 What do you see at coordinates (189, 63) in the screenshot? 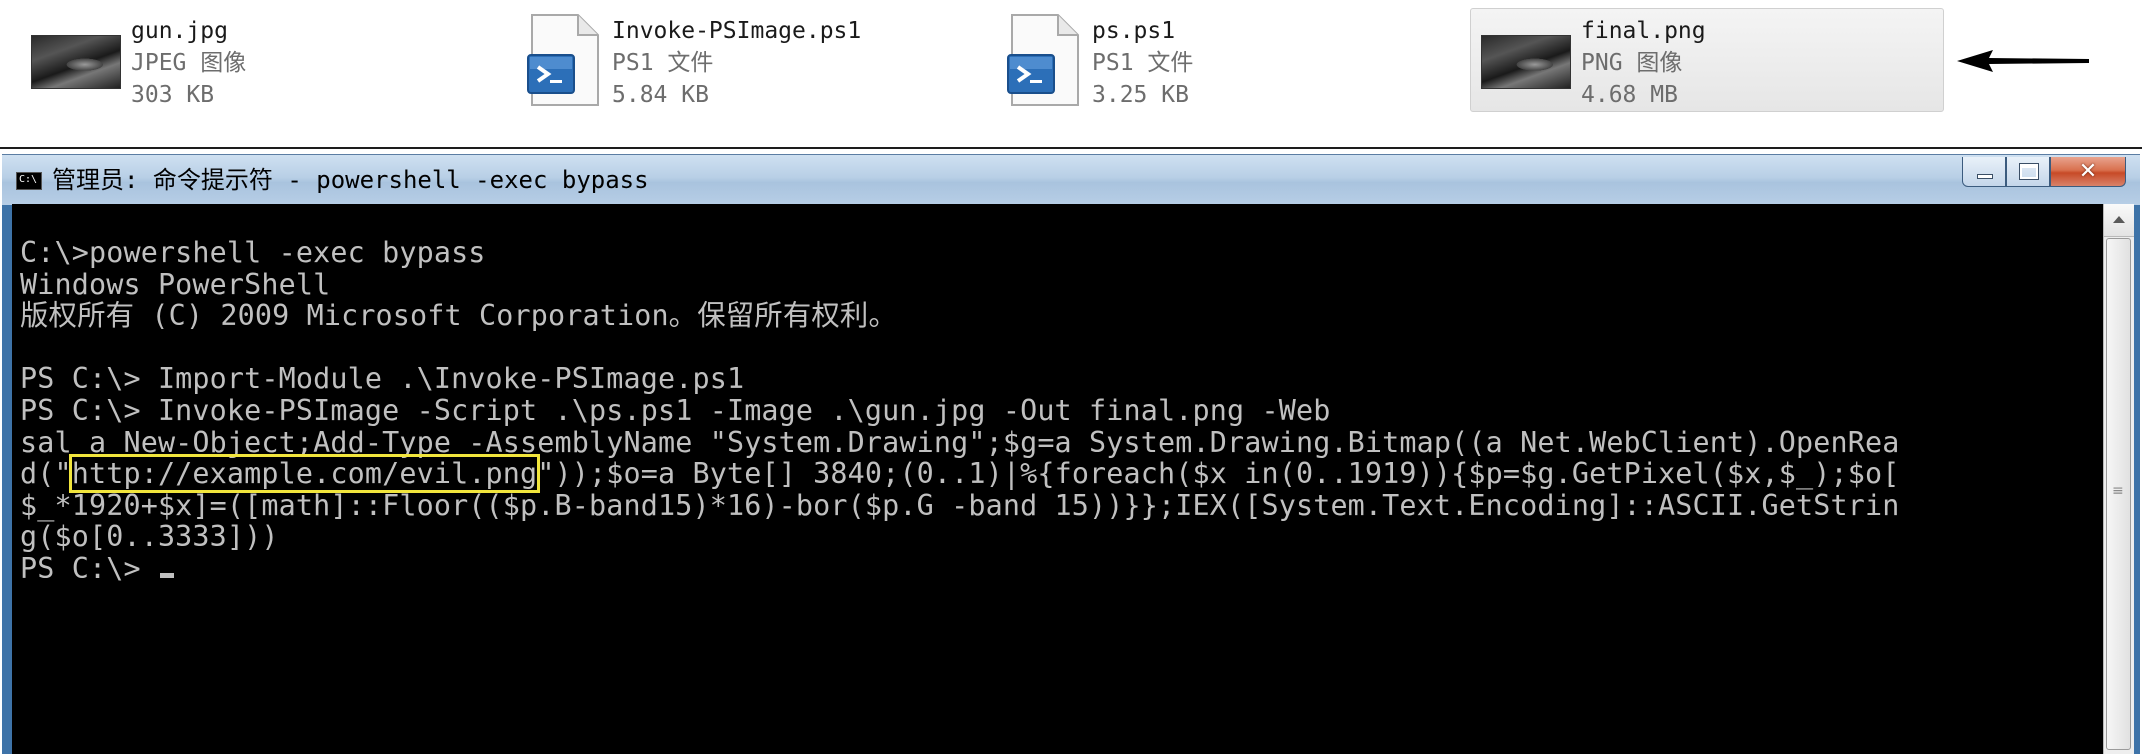
I see `file-type: JPEG 图像` at bounding box center [189, 63].